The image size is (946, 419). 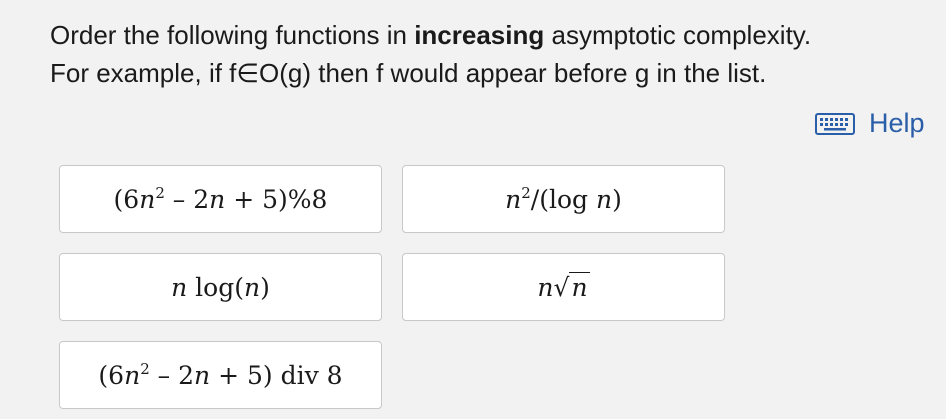 I want to click on draggable-item-5: (6n2 – 2n + 5) div 8, so click(x=220, y=375).